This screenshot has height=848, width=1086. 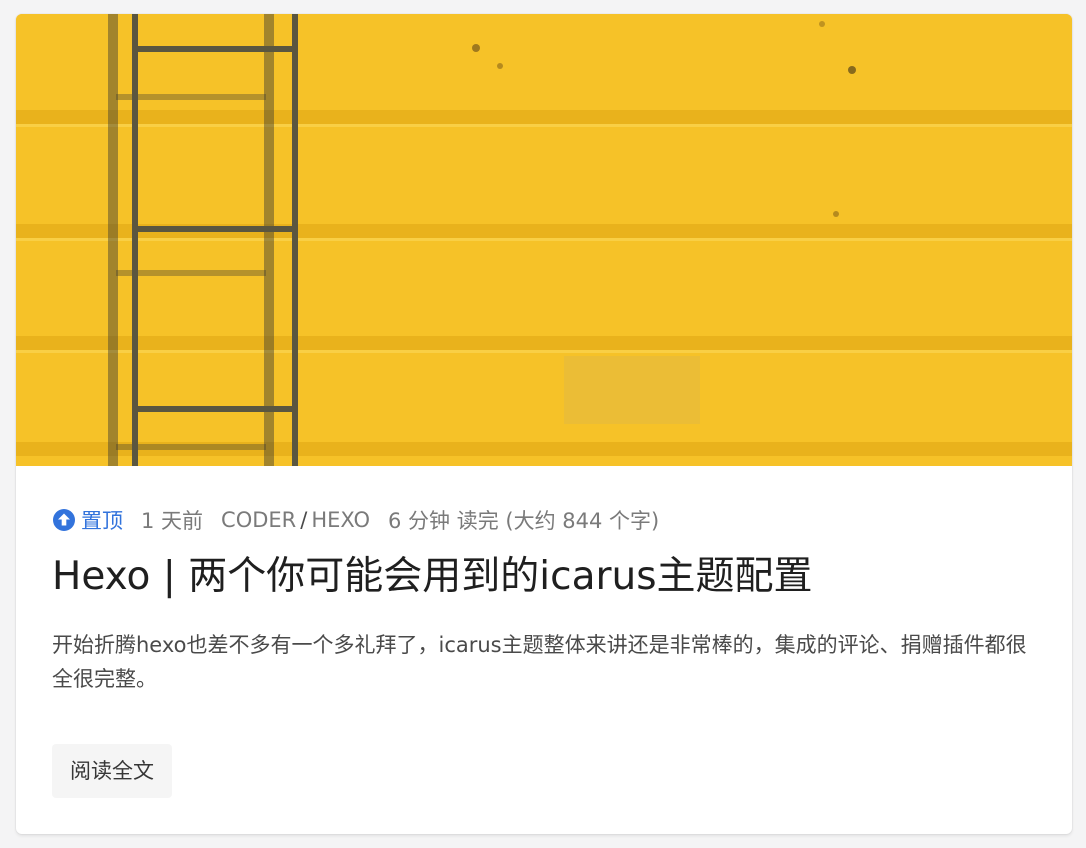 What do you see at coordinates (258, 520) in the screenshot?
I see `category-link-coder: CODER` at bounding box center [258, 520].